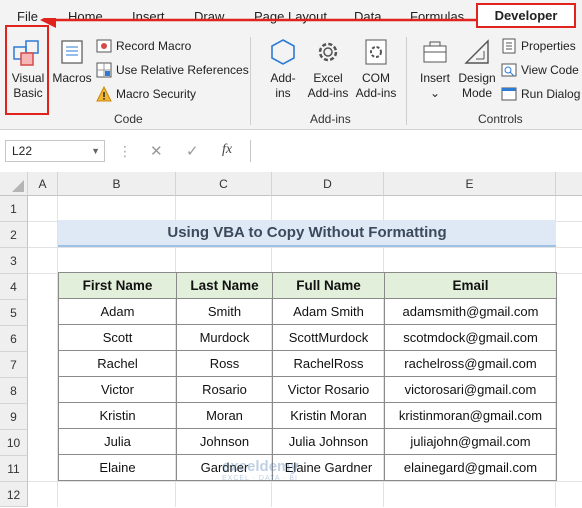 This screenshot has width=582, height=508. What do you see at coordinates (470, 285) in the screenshot?
I see `header-email: Email` at bounding box center [470, 285].